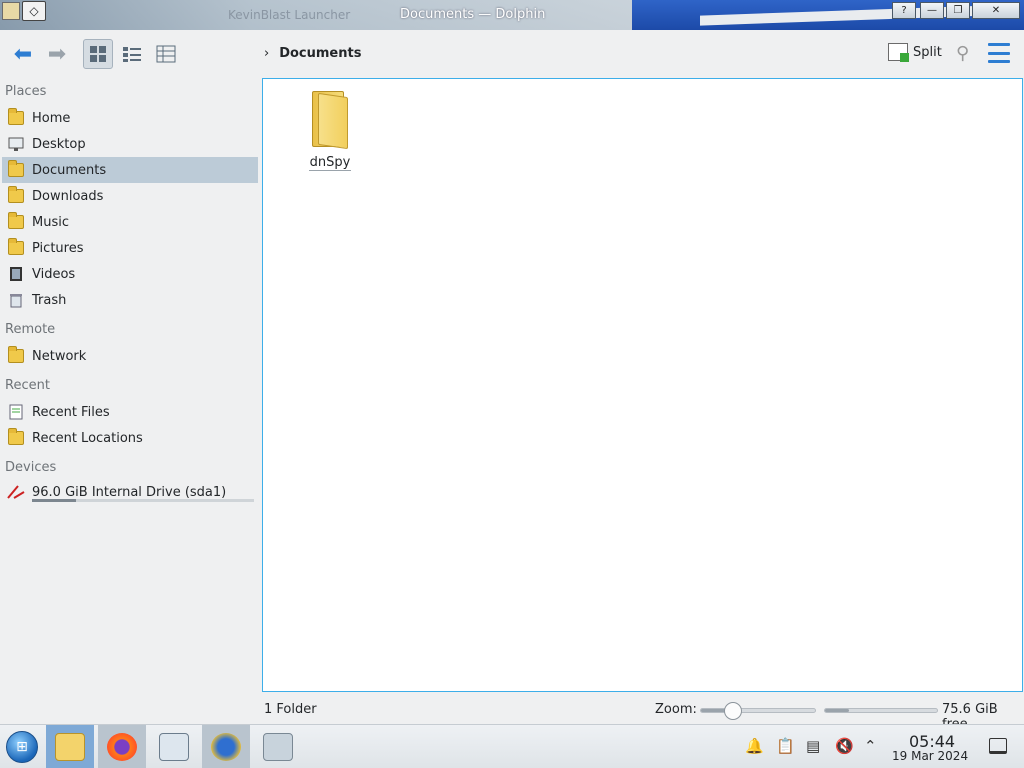  I want to click on package-manager-icon, so click(278, 747).